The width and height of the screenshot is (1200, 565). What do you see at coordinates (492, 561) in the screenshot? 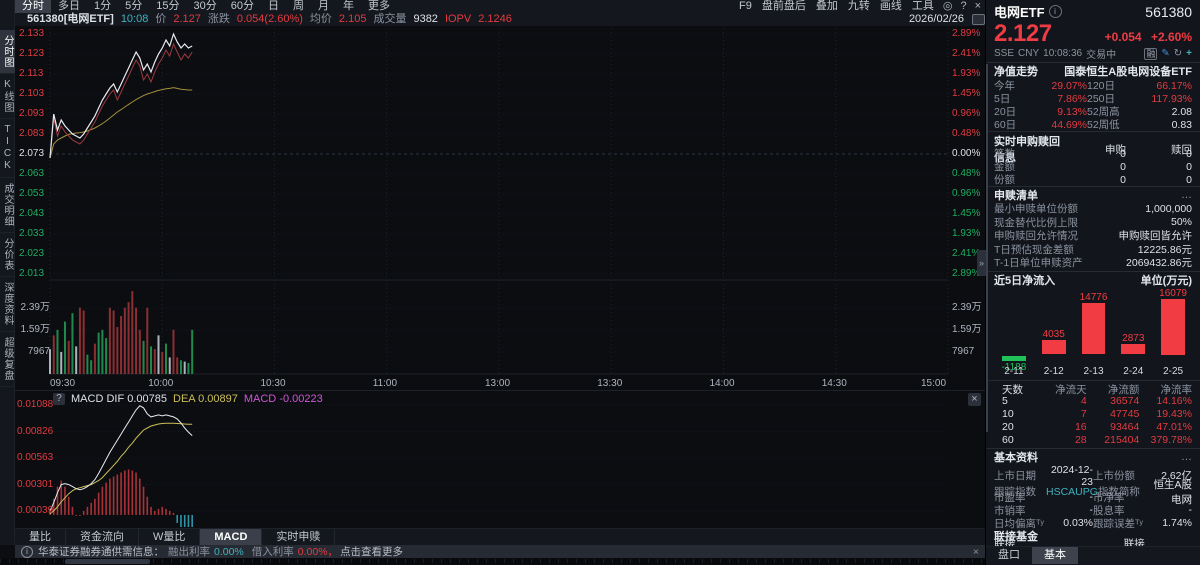
I see `bottom-scrollbar` at bounding box center [492, 561].